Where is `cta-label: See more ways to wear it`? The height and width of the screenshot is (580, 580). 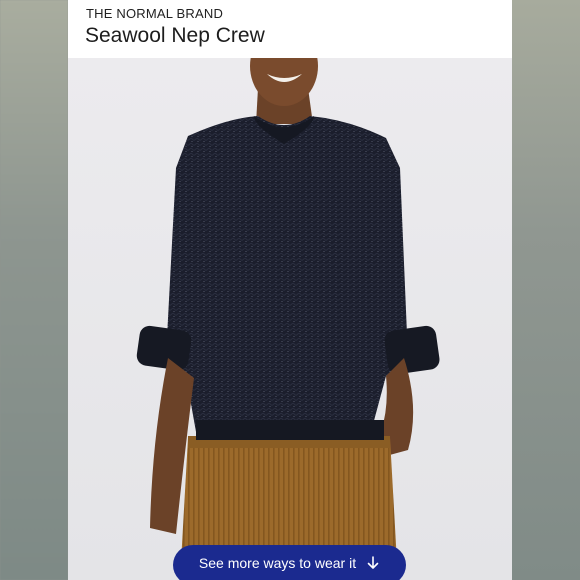
cta-label: See more ways to wear it is located at coordinates (277, 563).